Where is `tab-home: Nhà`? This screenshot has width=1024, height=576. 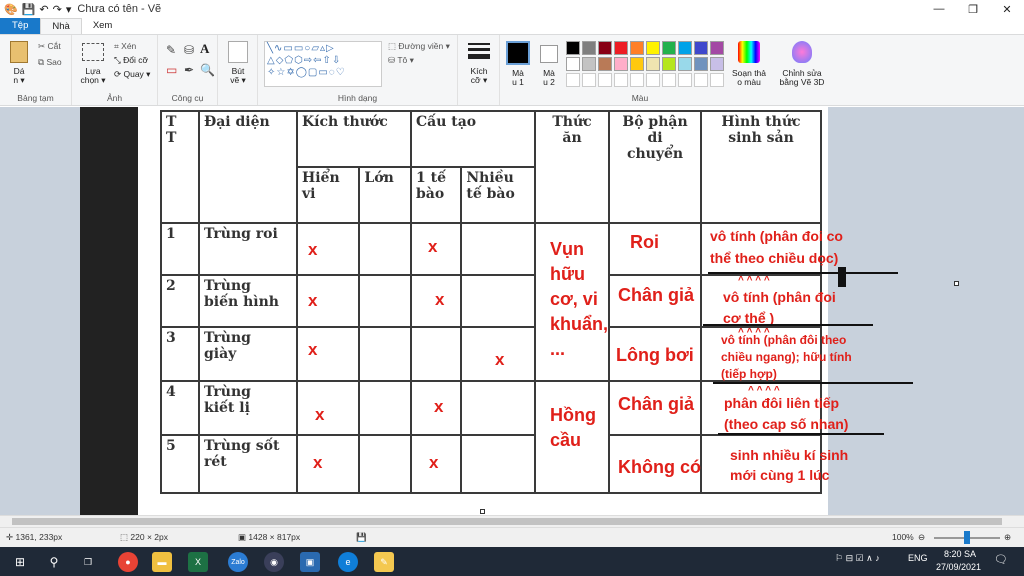
tab-home: Nhà is located at coordinates (61, 26).